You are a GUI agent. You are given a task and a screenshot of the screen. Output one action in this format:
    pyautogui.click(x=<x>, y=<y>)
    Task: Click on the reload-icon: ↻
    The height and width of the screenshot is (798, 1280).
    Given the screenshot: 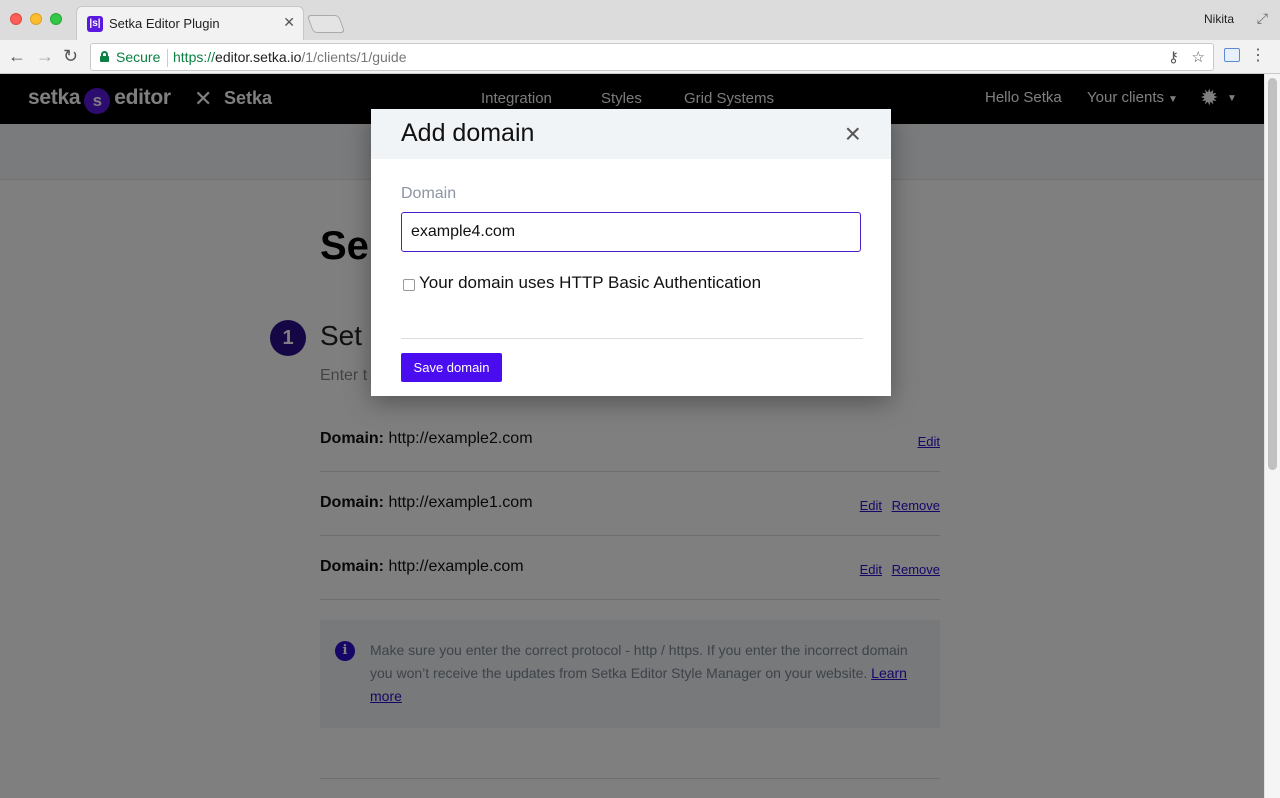 What is the action you would take?
    pyautogui.click(x=70, y=56)
    